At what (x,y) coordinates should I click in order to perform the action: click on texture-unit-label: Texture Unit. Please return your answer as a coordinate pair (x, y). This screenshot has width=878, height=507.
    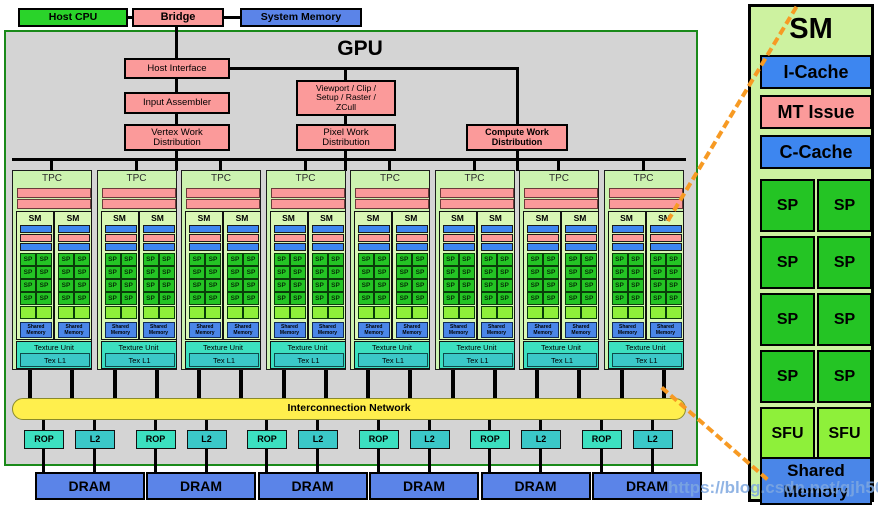
    Looking at the image, I should click on (392, 347).